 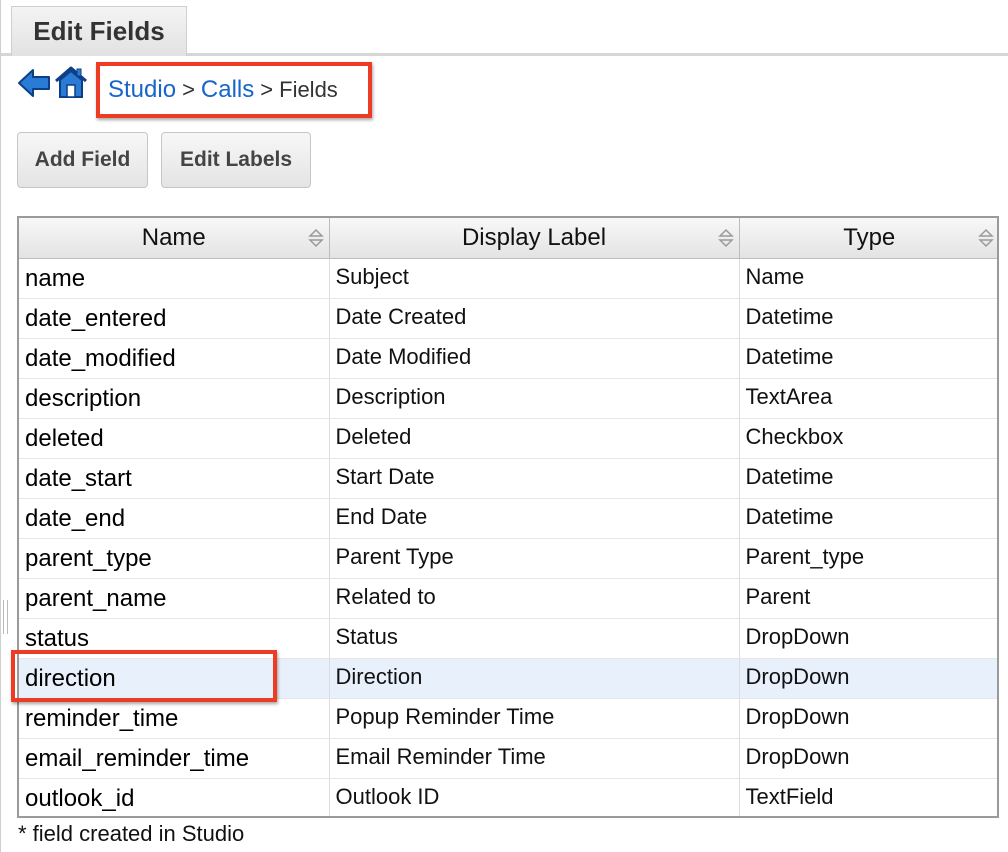 I want to click on panel-splitter-handle, so click(x=5, y=617).